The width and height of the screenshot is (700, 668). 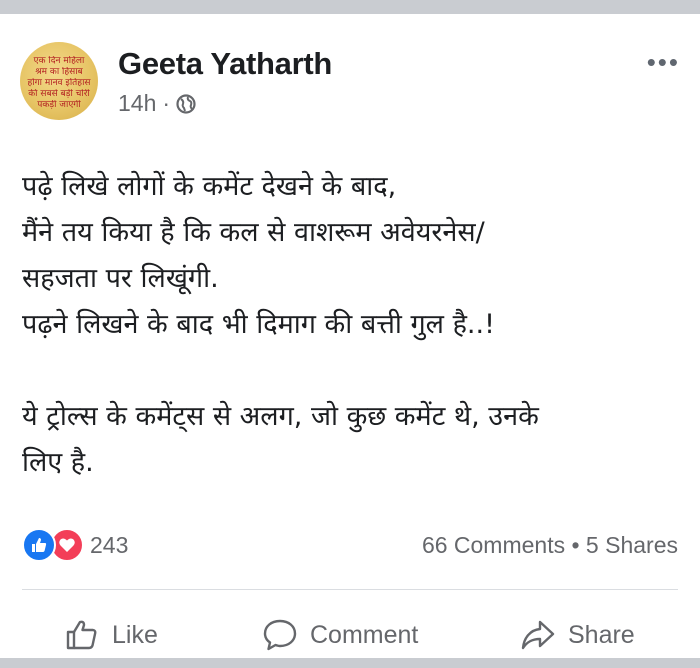 I want to click on more-options-icon: •••, so click(x=663, y=62).